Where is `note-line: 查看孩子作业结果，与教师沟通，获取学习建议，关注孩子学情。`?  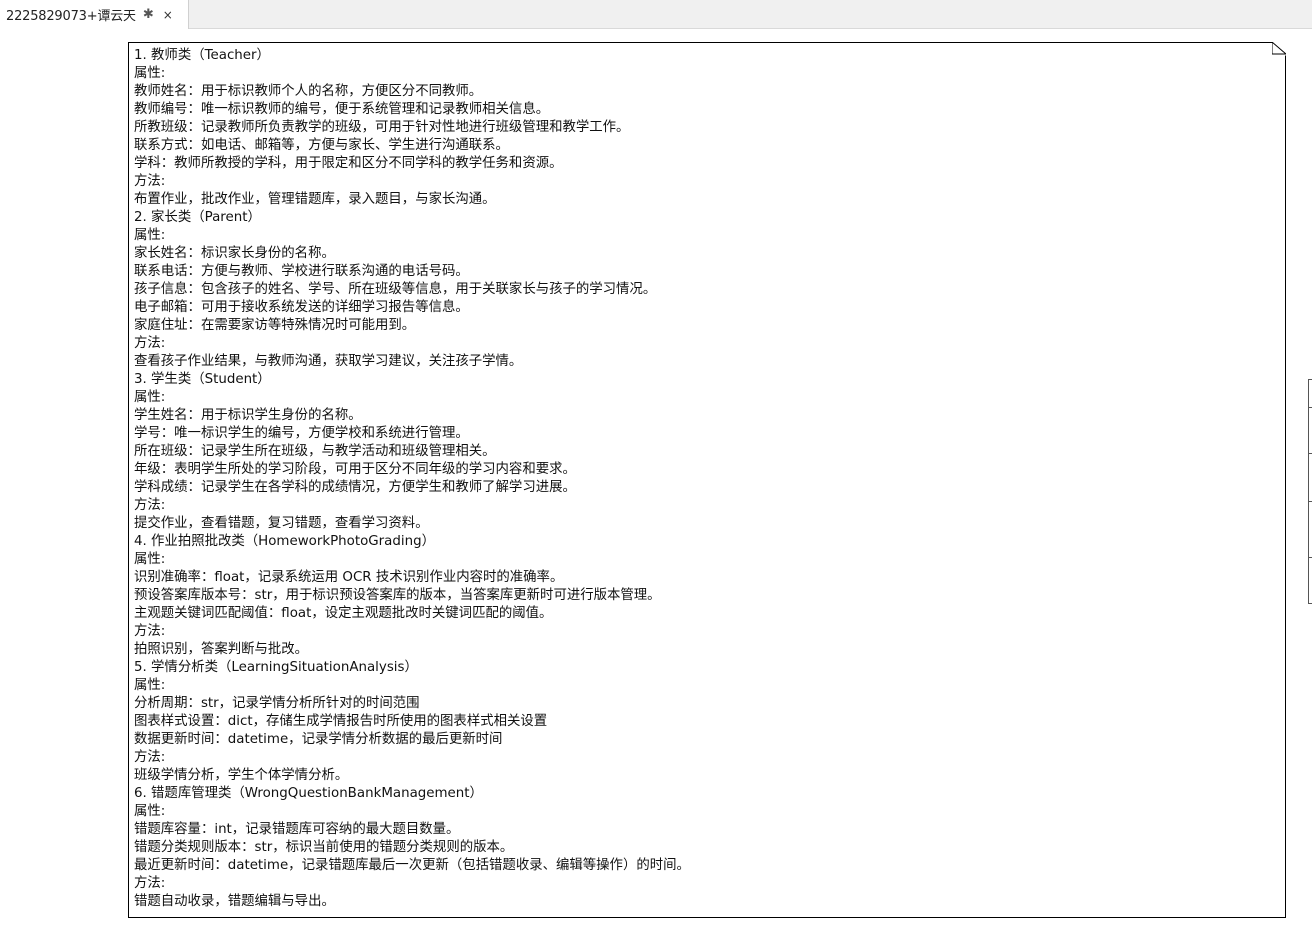
note-line: 查看孩子作业结果，与教师沟通，获取学习建议，关注孩子学情。 is located at coordinates (328, 361).